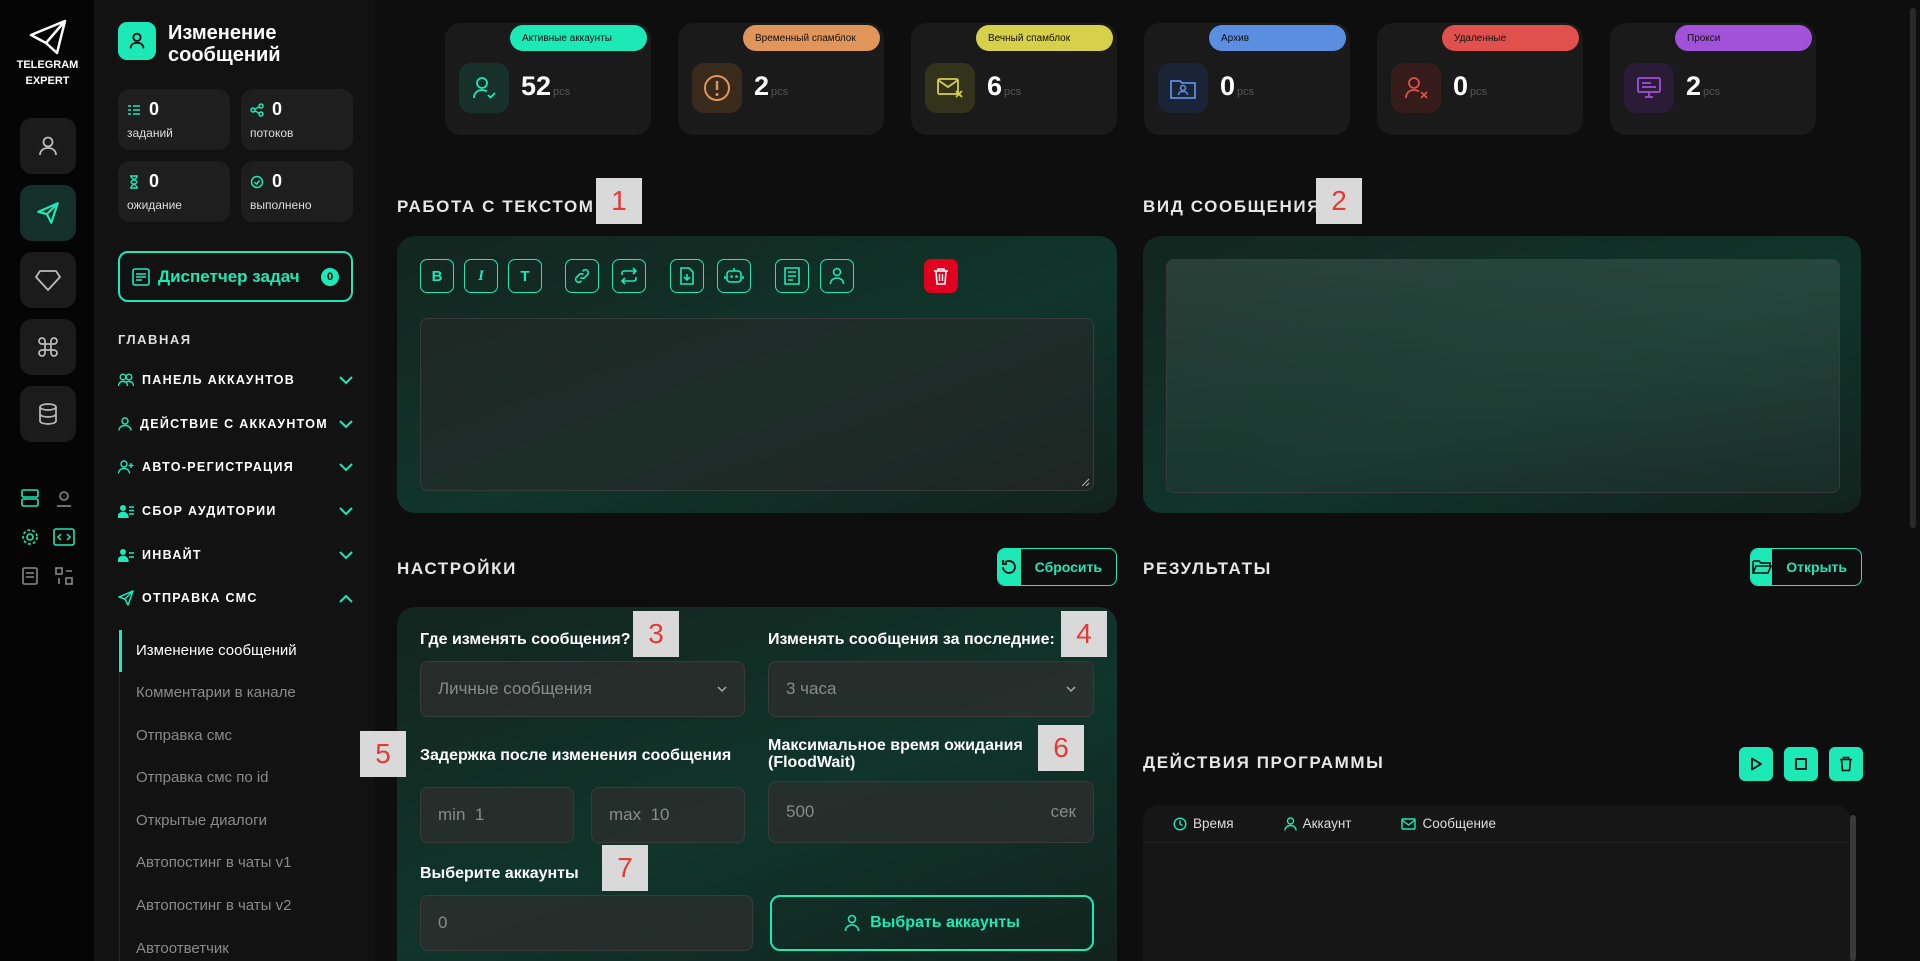 The image size is (1920, 961). Describe the element at coordinates (235, 511) in the screenshot. I see `nav-audience-collection: СБОР АУДИТОРИИ` at that location.